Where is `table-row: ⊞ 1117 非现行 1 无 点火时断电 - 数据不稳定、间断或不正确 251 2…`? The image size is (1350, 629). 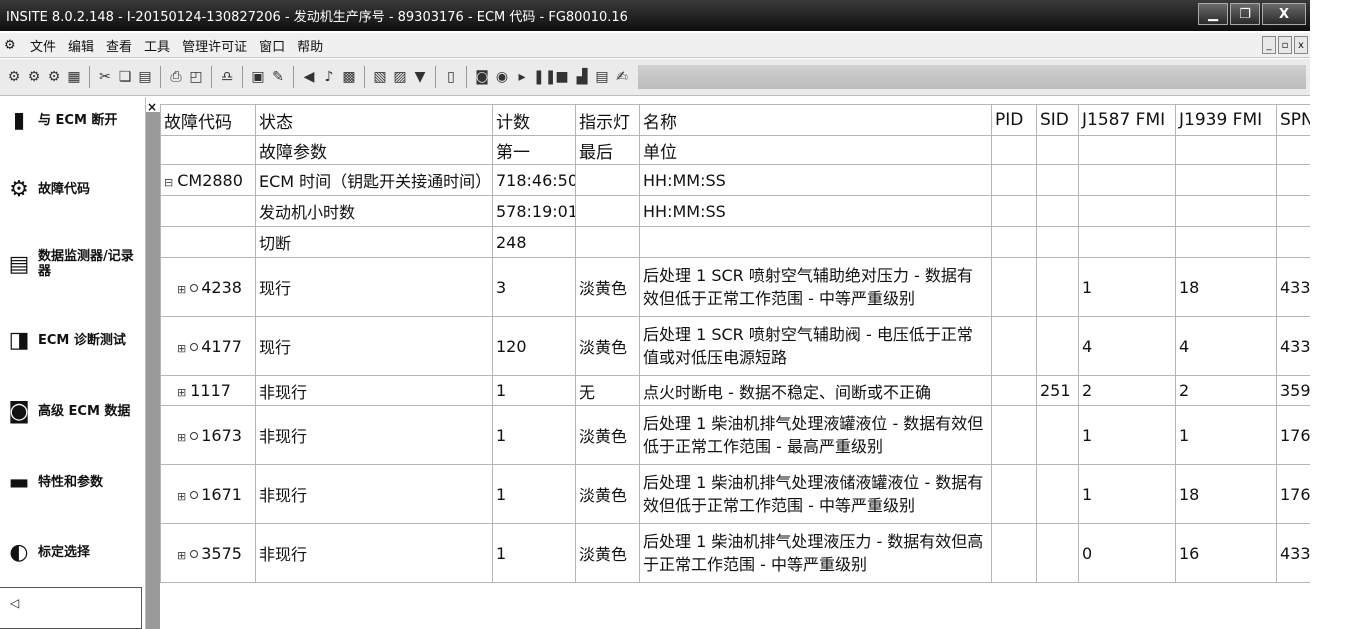
table-row: ⊞ 1117 非现行 1 无 点火时断电 - 数据不稳定、间断或不正确 251 2… is located at coordinates (735, 390).